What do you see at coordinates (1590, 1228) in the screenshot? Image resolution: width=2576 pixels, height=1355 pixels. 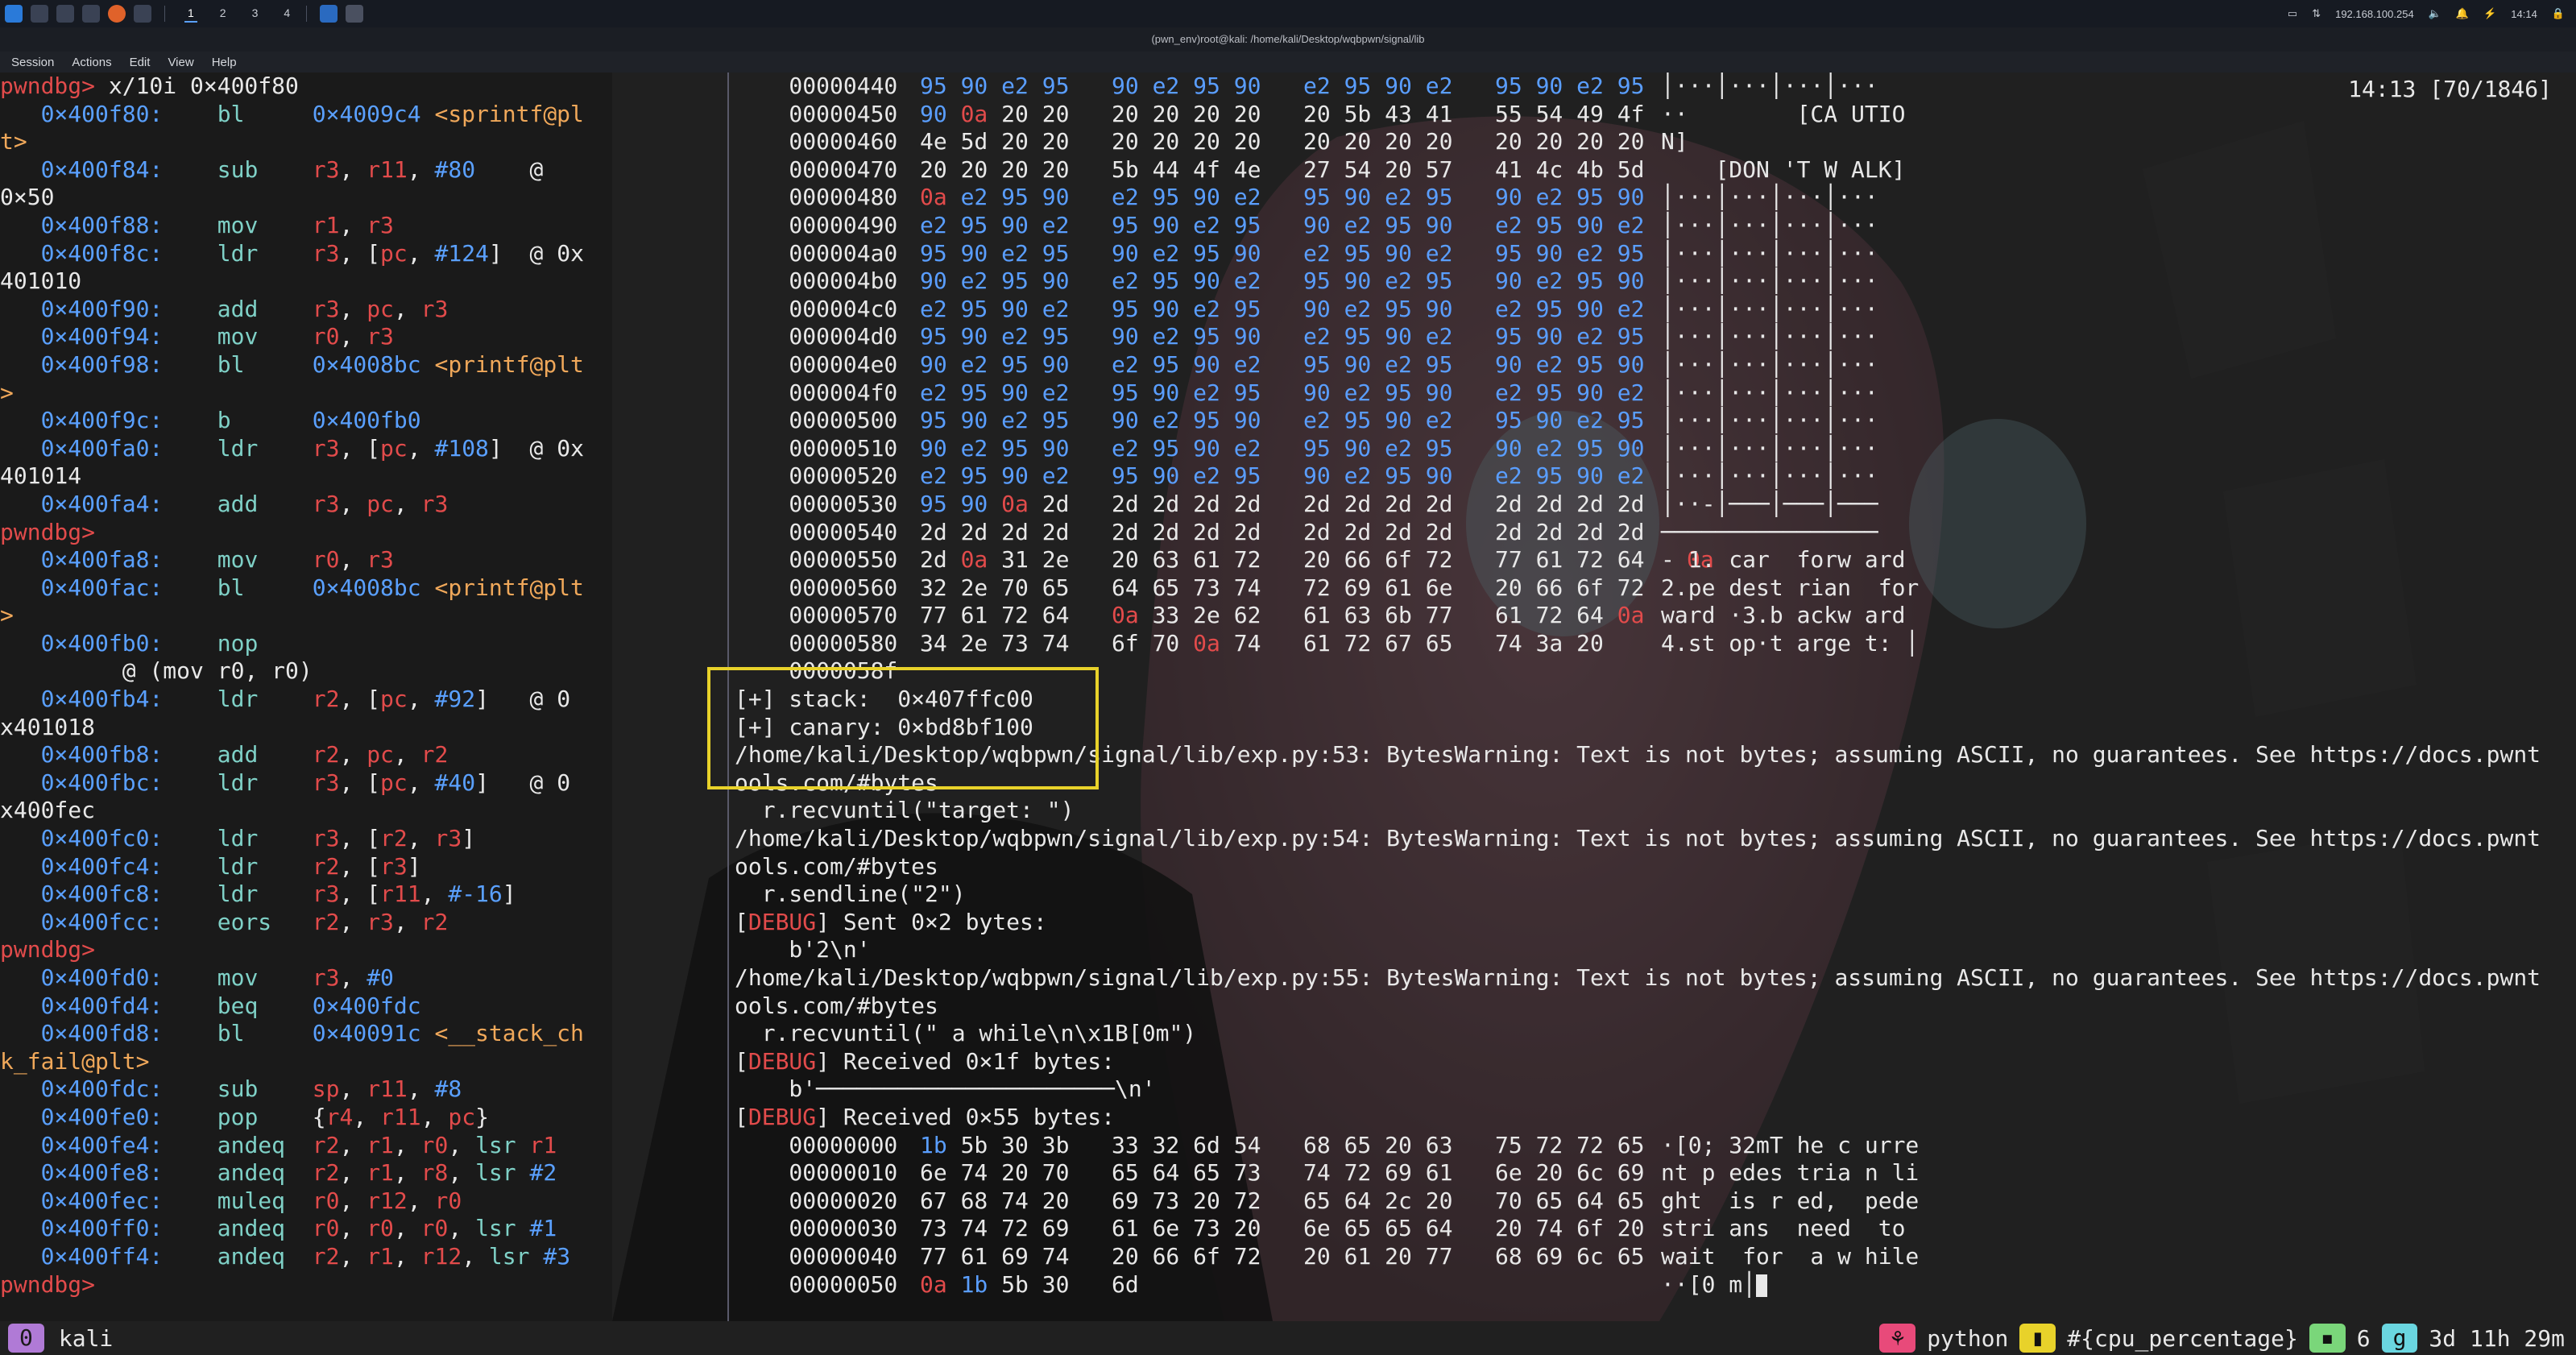 I see `hex-byte: 6f` at bounding box center [1590, 1228].